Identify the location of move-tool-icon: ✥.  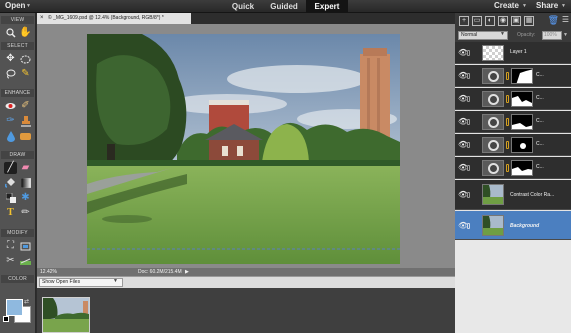
(10, 59).